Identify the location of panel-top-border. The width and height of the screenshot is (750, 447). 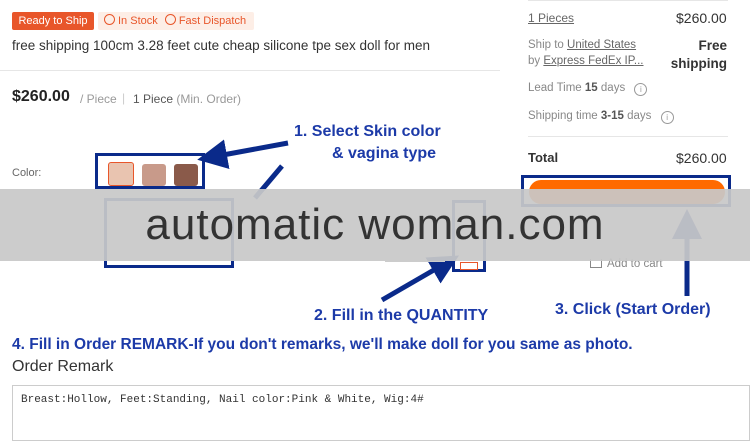
(628, 0).